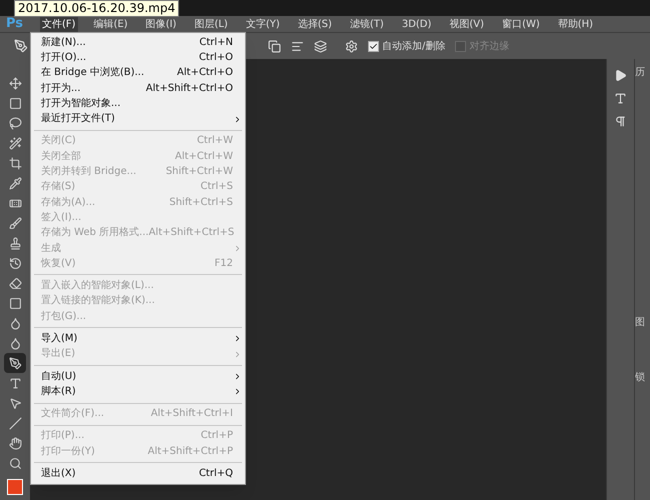  Describe the element at coordinates (59, 24) in the screenshot. I see `menu-item: 文件(F)` at that location.